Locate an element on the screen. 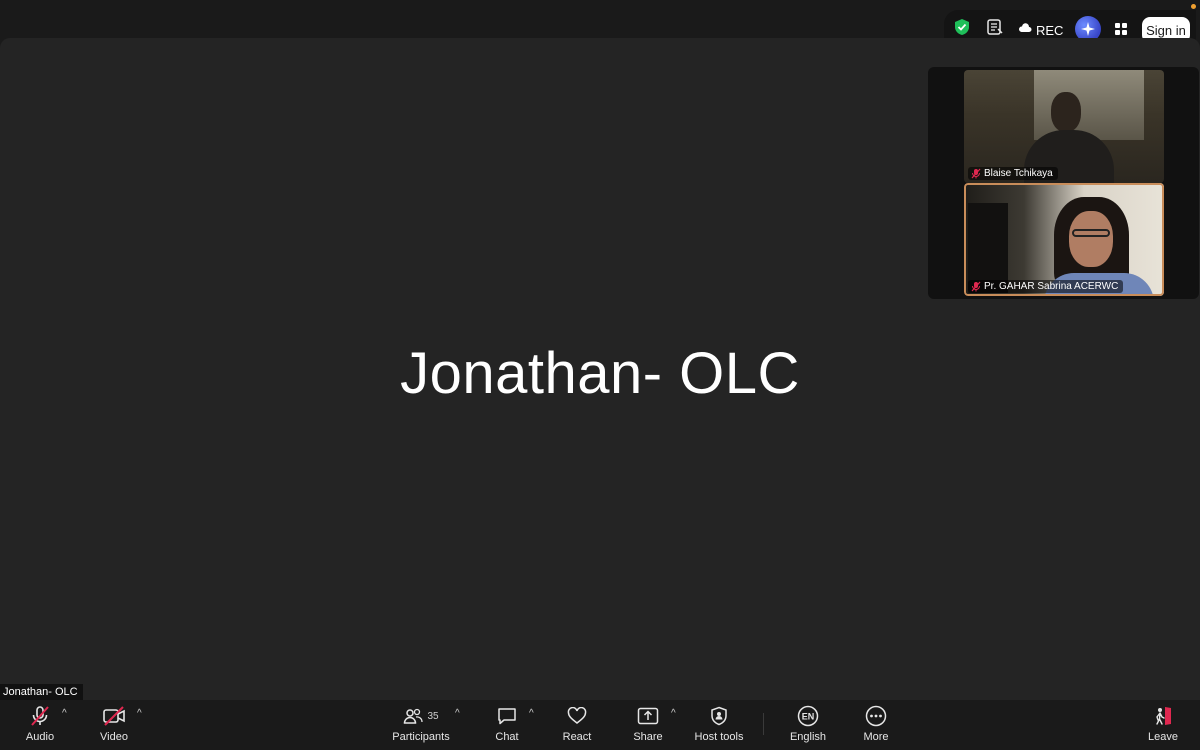 The height and width of the screenshot is (750, 1200). language-label: English is located at coordinates (808, 737).